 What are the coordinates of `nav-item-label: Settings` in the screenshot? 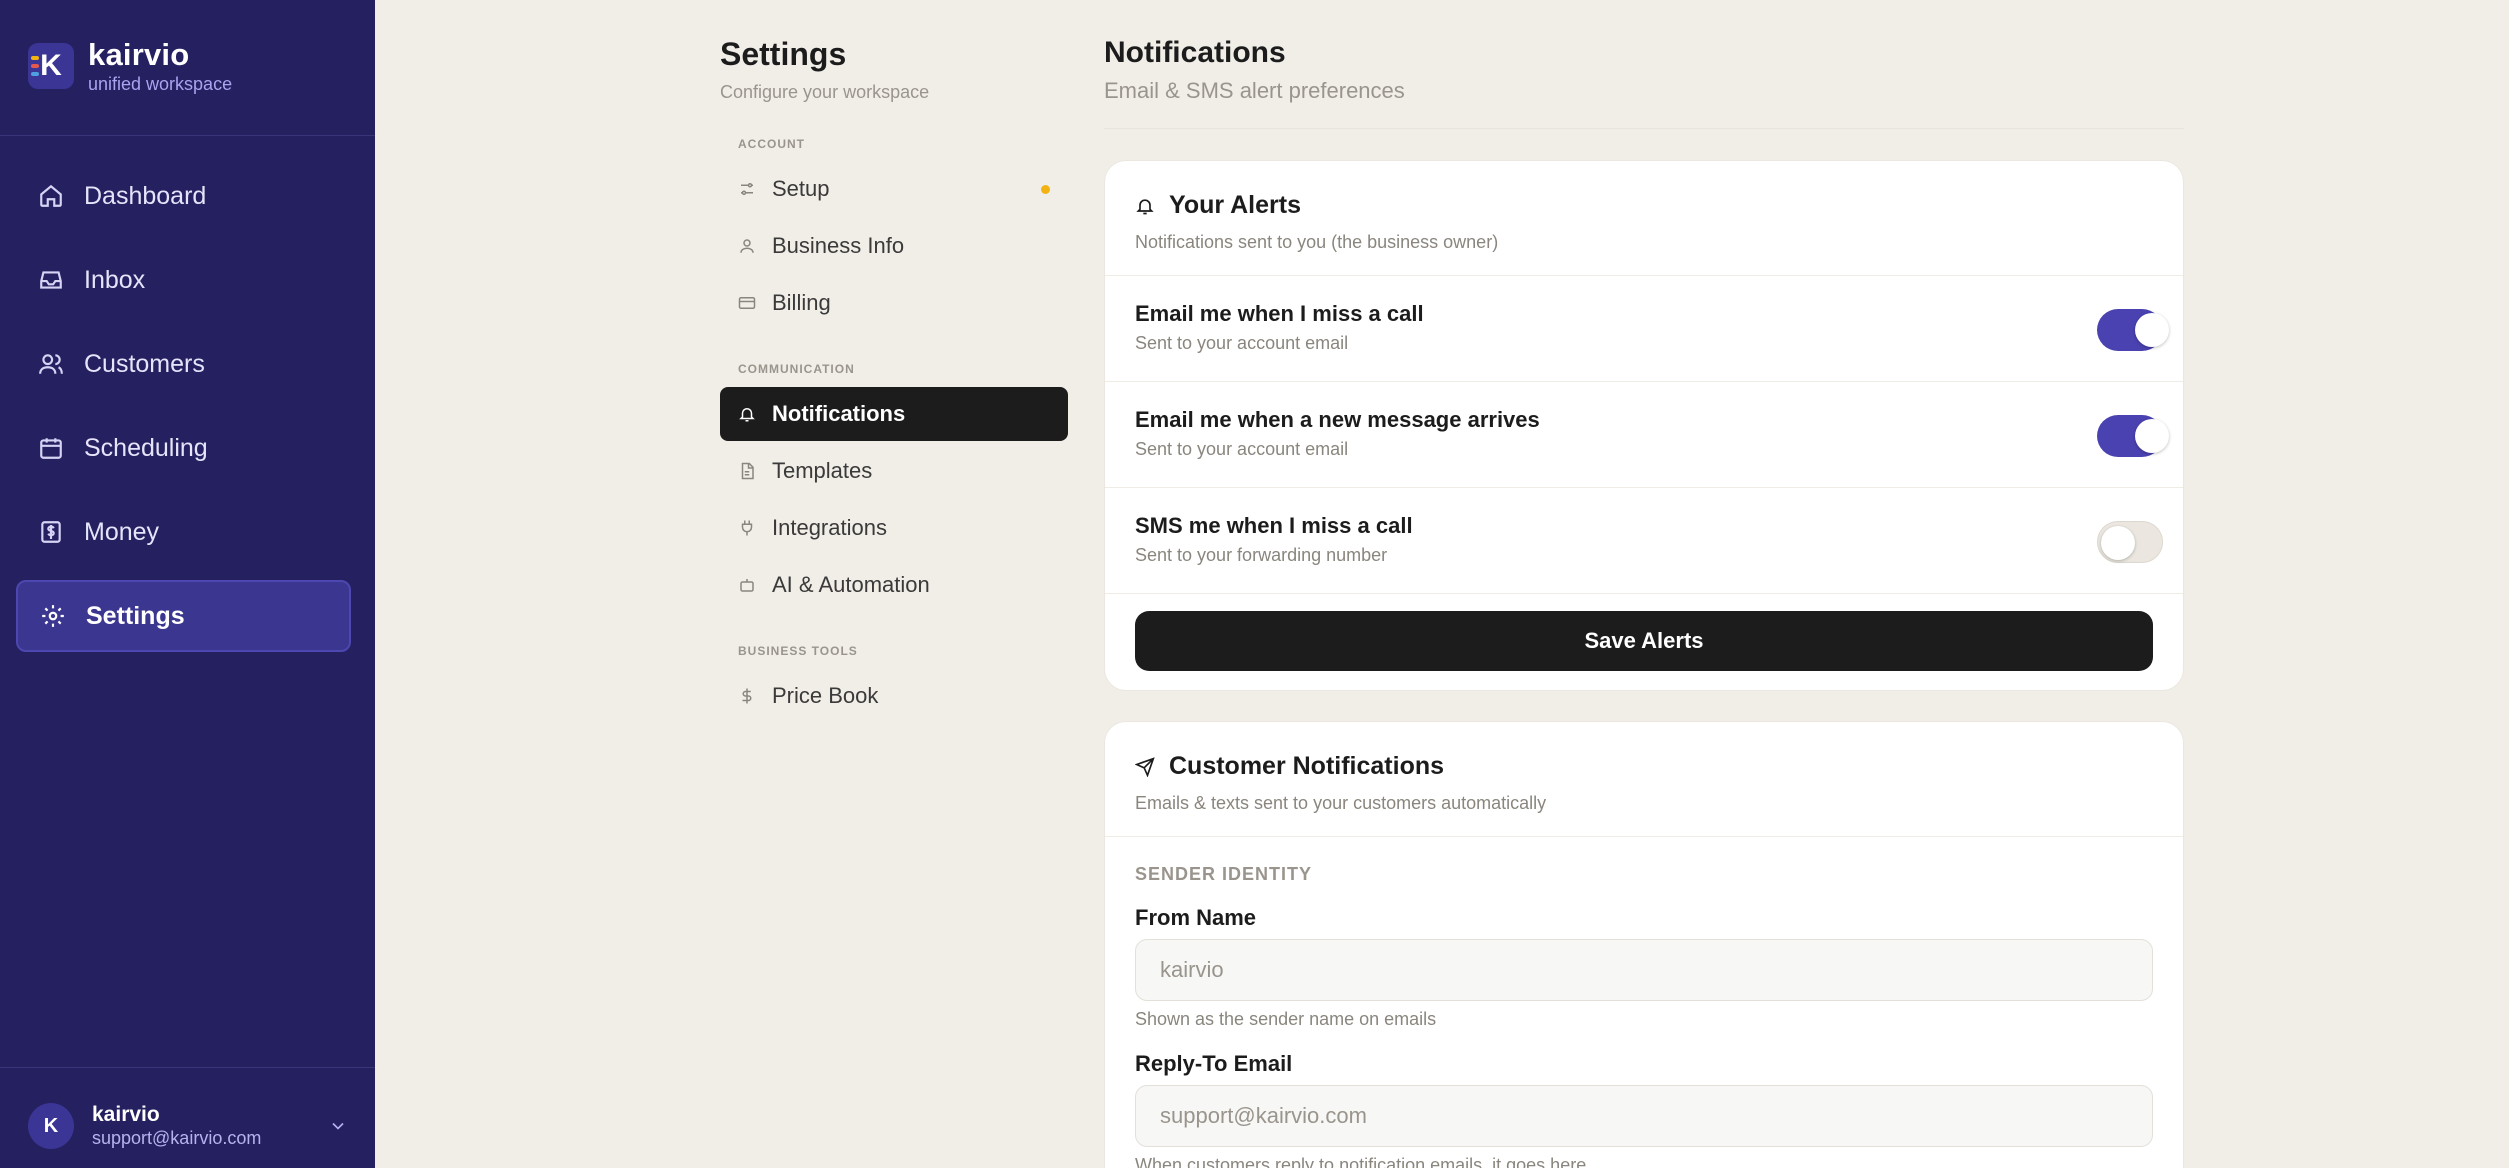 It's located at (135, 615).